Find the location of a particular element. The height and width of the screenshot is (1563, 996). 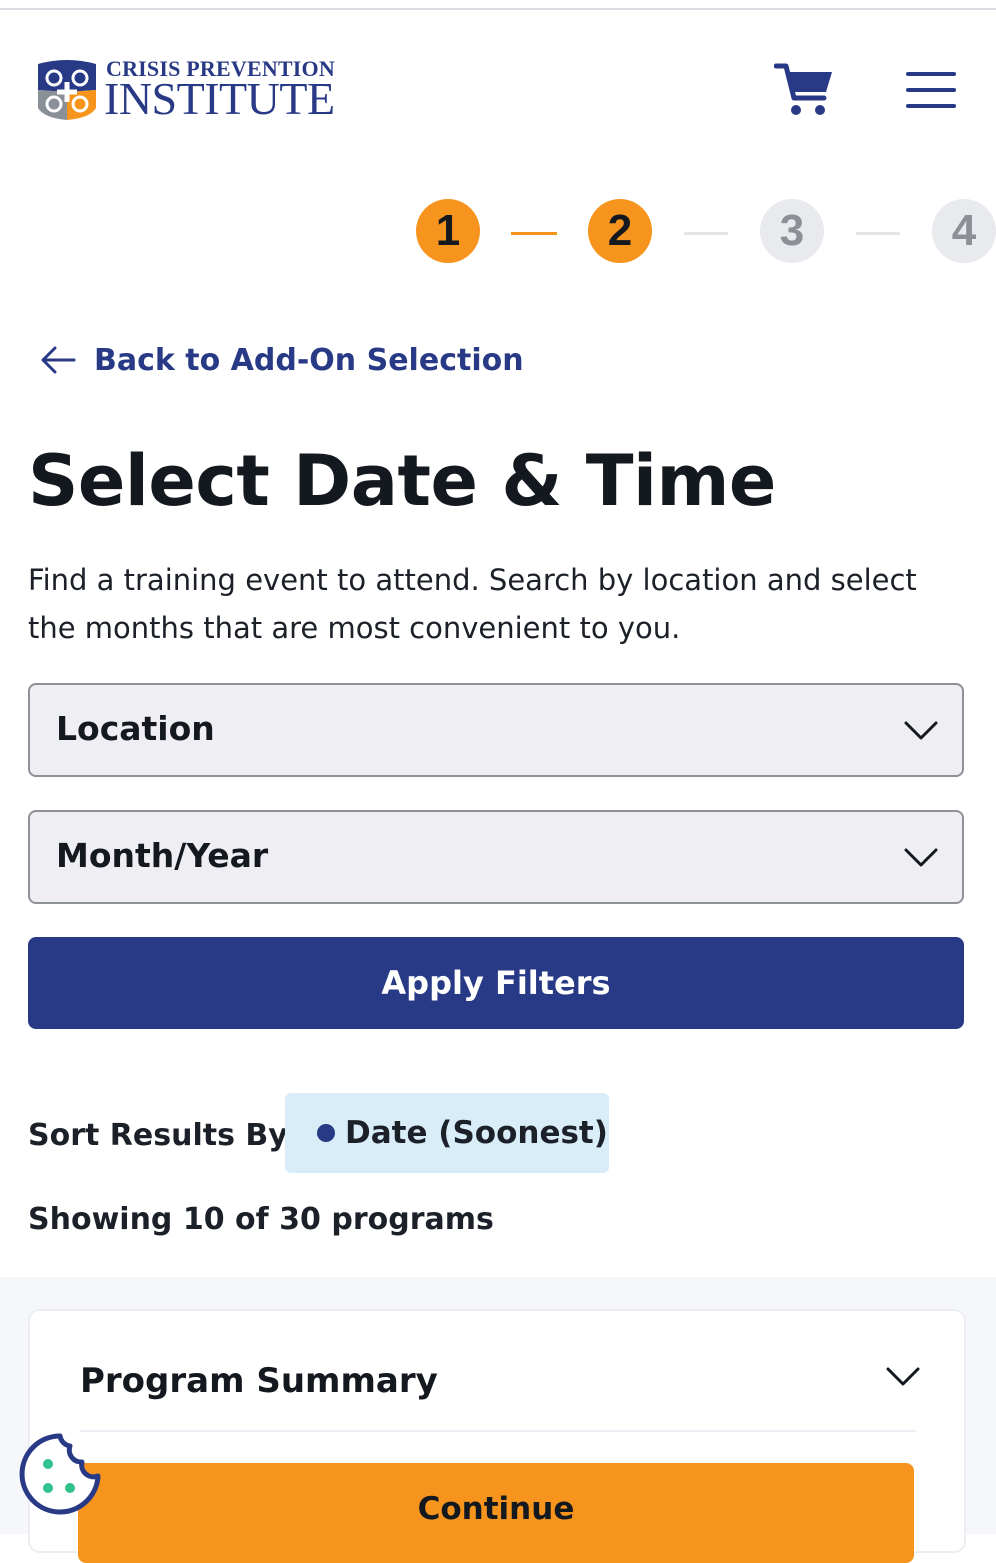

sort-results-label: Sort Results By: is located at coordinates (164, 1135).